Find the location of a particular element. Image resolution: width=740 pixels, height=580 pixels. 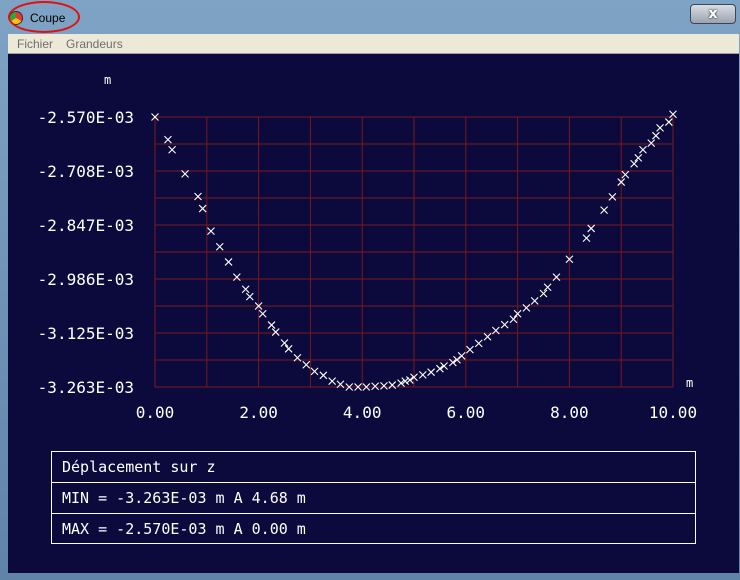

y-tick-label: -2.986E-03 is located at coordinates (86, 279).